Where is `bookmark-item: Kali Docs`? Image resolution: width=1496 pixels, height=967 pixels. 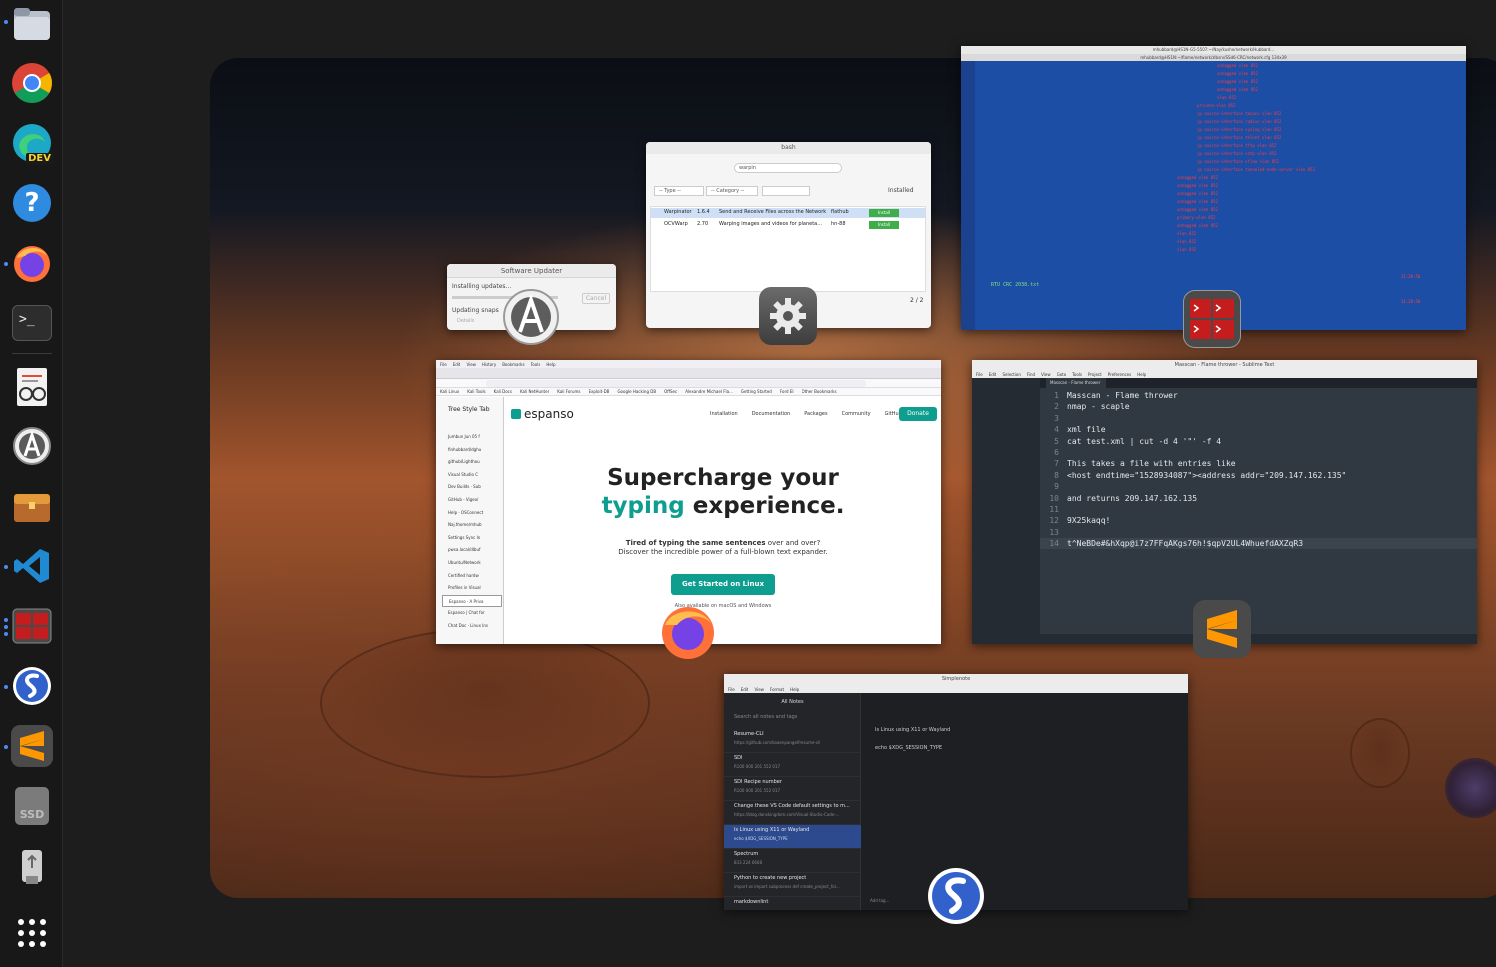
bookmark-item: Kali Docs is located at coordinates (503, 391).